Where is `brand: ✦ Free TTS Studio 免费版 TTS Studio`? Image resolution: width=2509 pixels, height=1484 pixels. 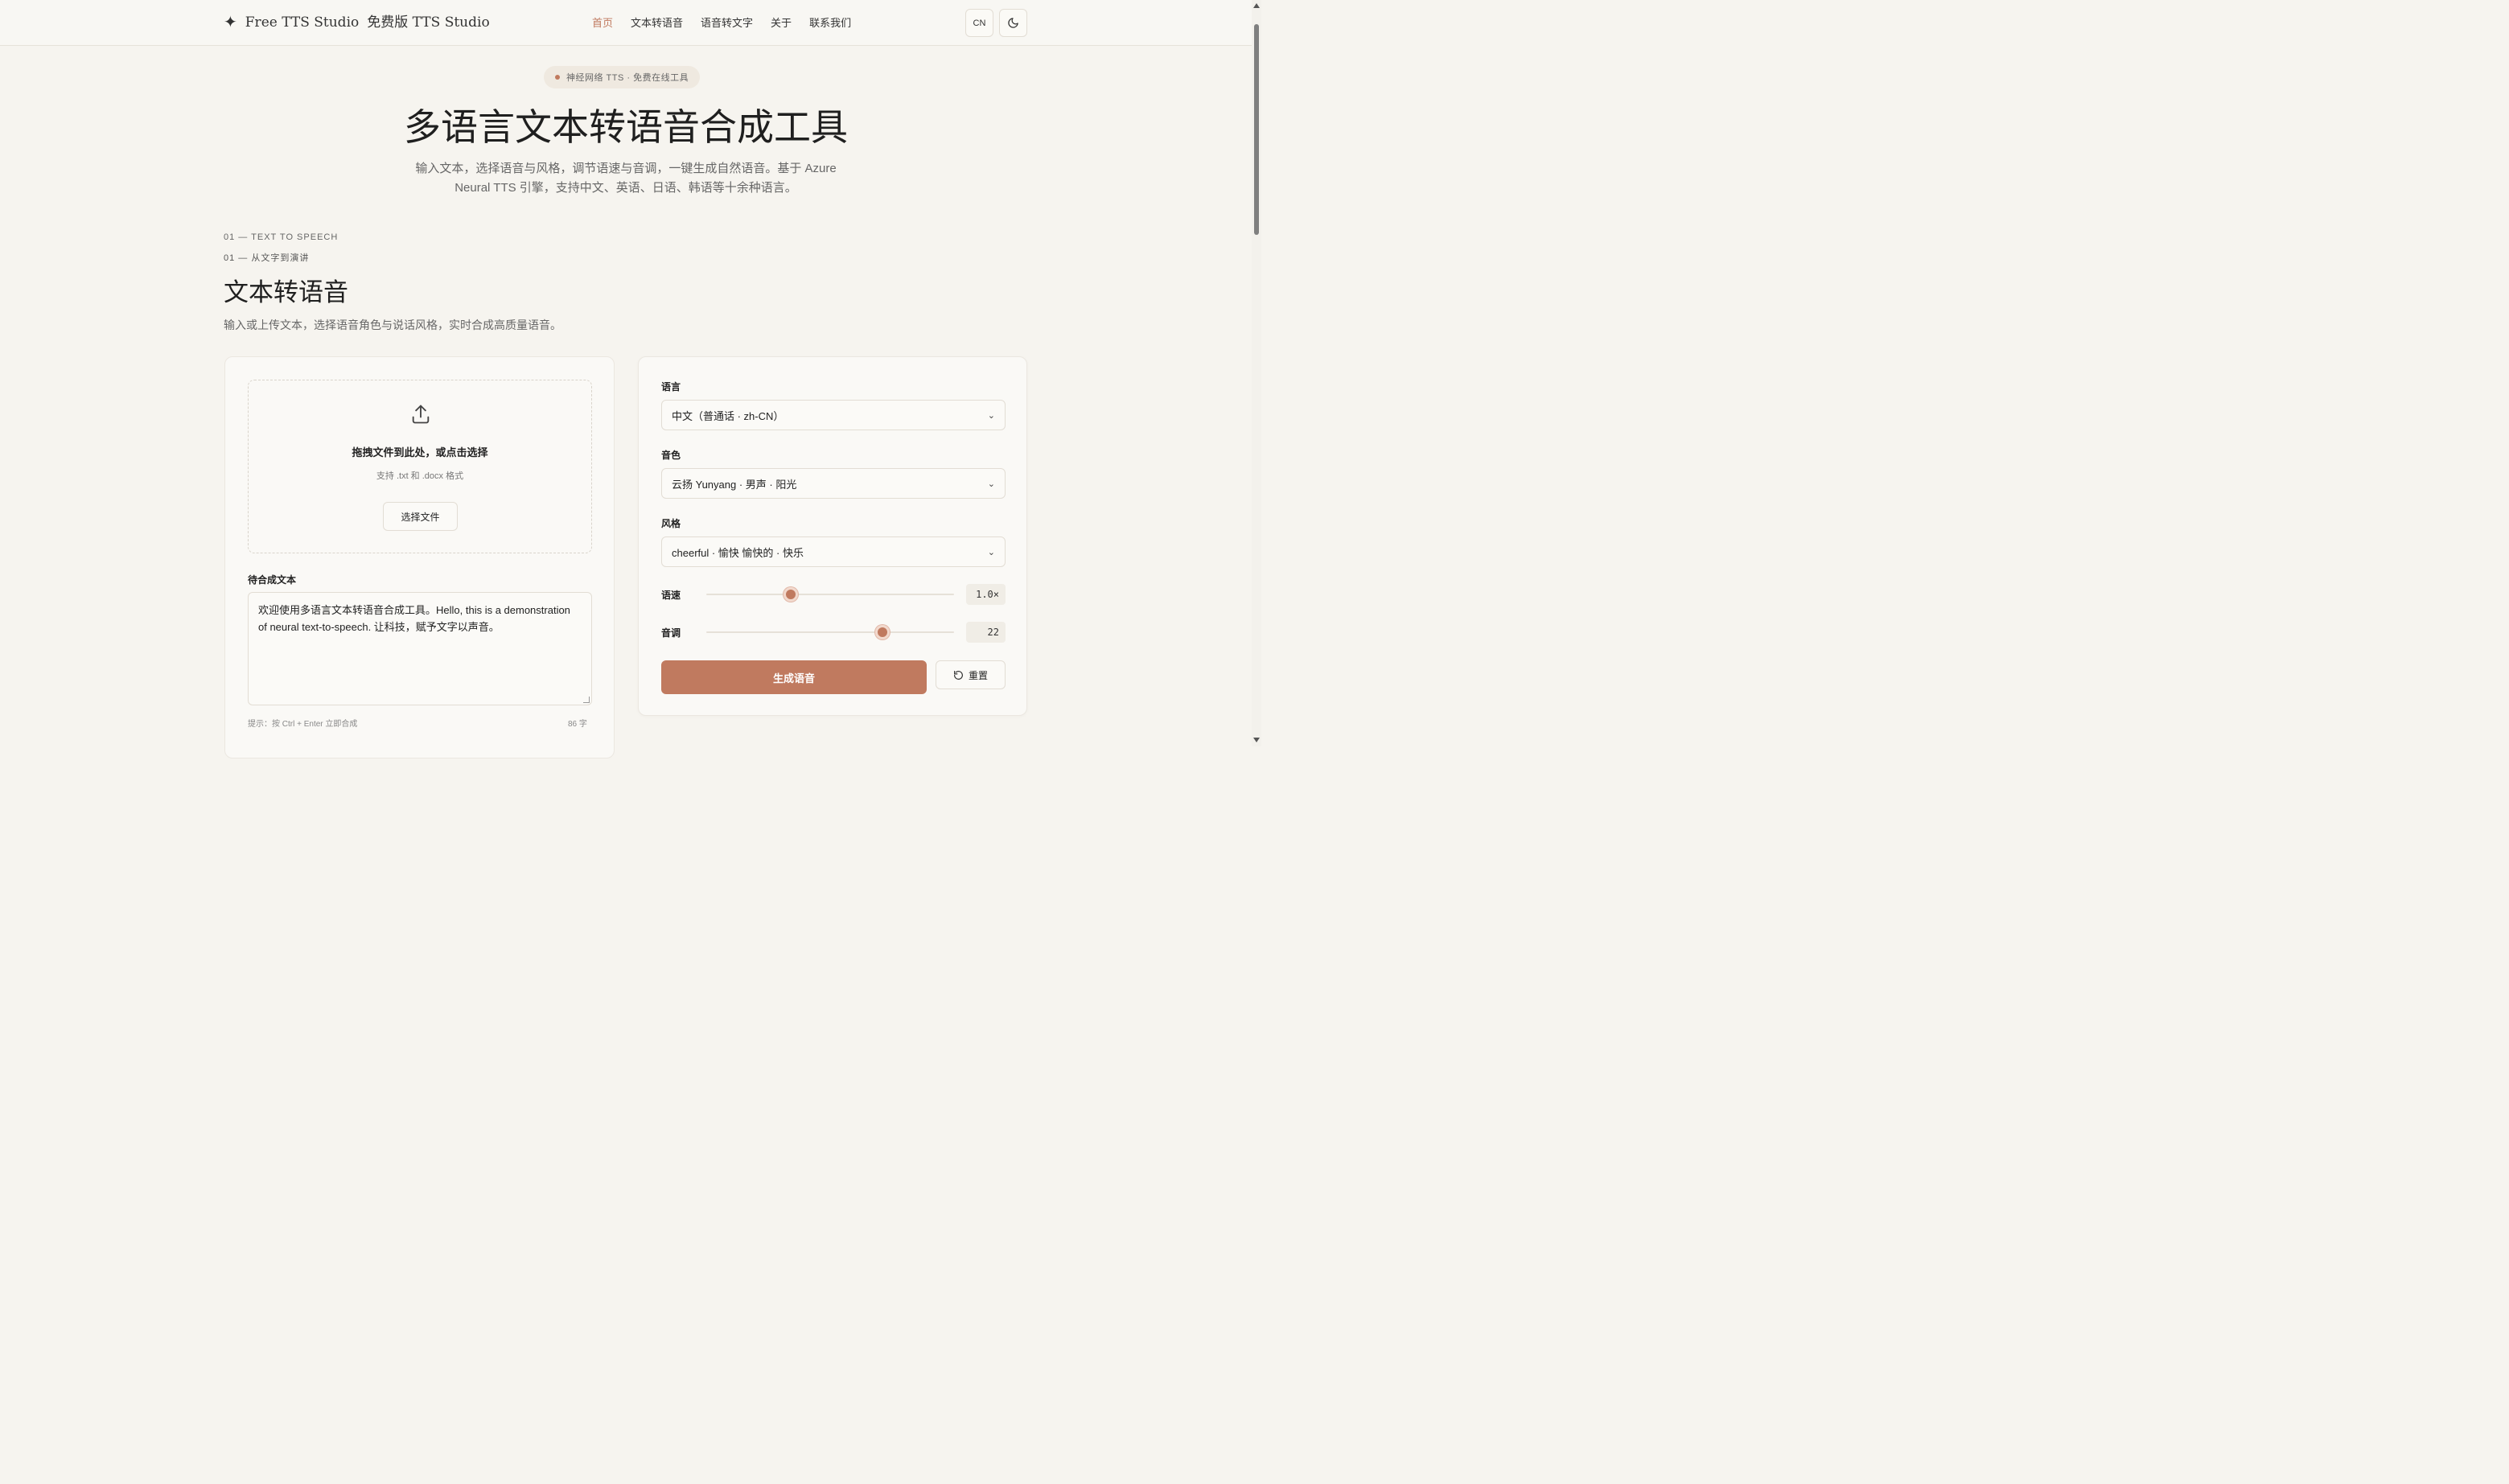
brand: ✦ Free TTS Studio 免费版 TTS Studio is located at coordinates (357, 22).